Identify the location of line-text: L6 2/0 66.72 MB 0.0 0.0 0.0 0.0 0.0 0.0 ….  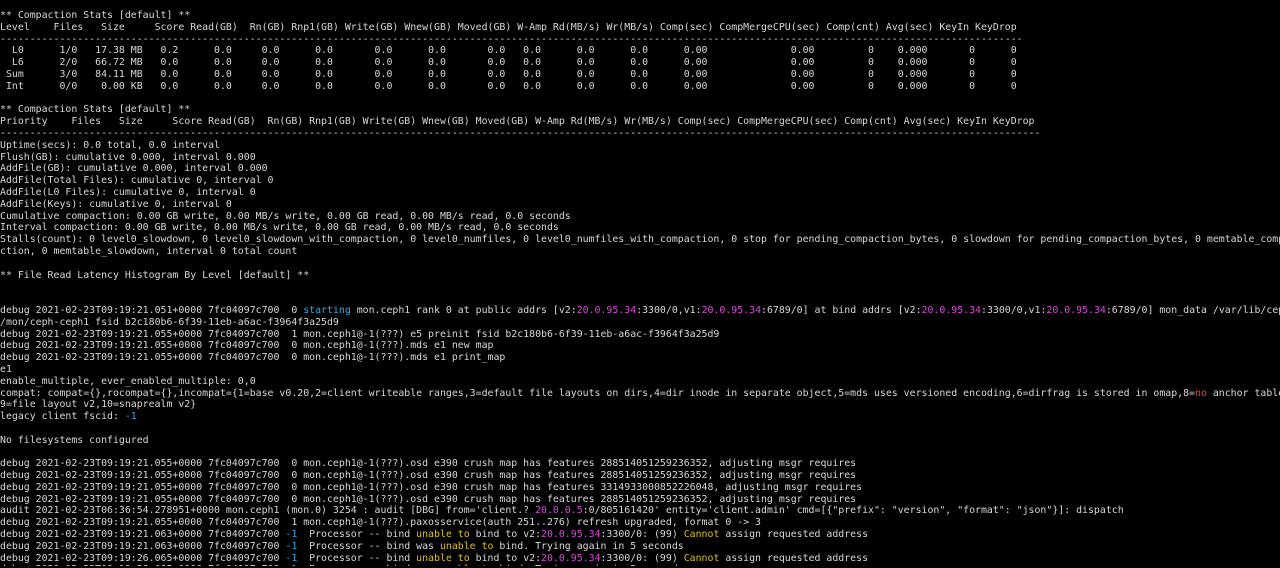
(508, 63).